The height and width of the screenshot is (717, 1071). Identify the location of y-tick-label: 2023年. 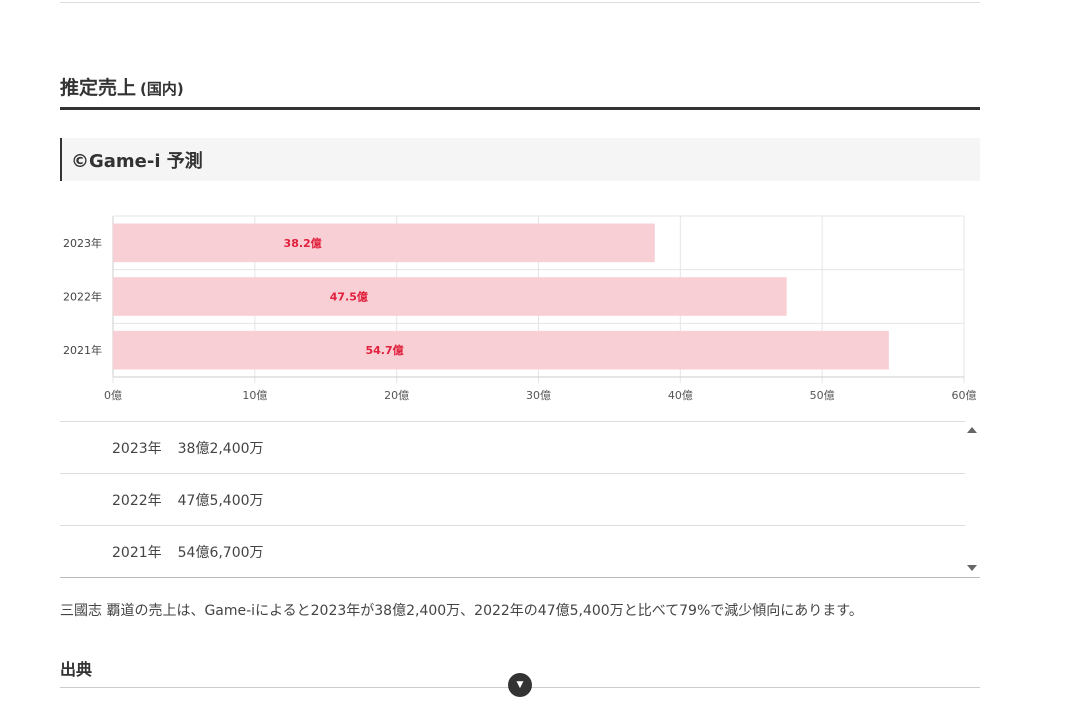
(82, 243).